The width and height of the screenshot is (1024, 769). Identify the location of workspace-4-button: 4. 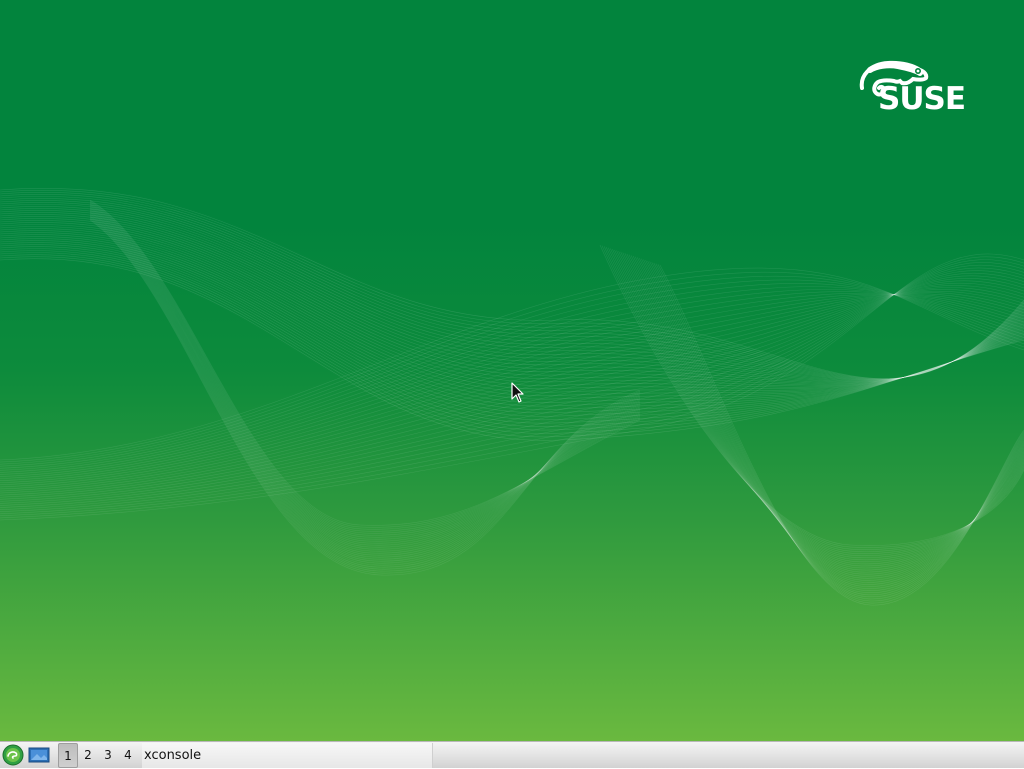
(128, 755).